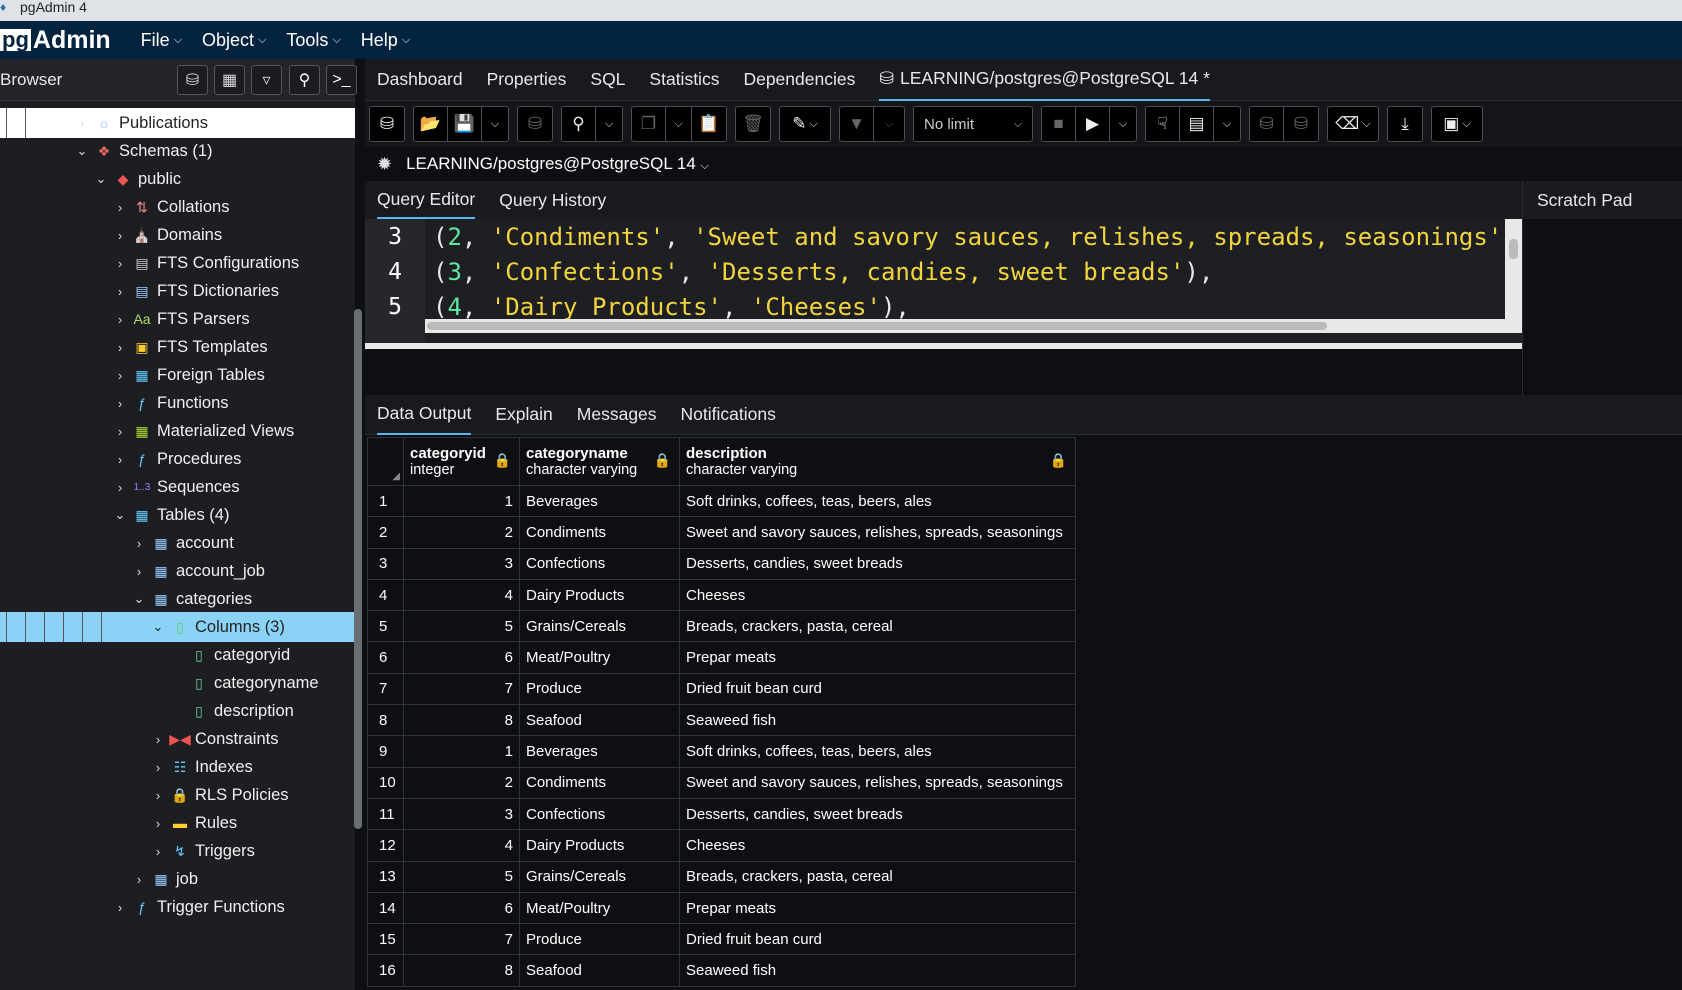  What do you see at coordinates (358, 569) in the screenshot?
I see `browser-scrollbar` at bounding box center [358, 569].